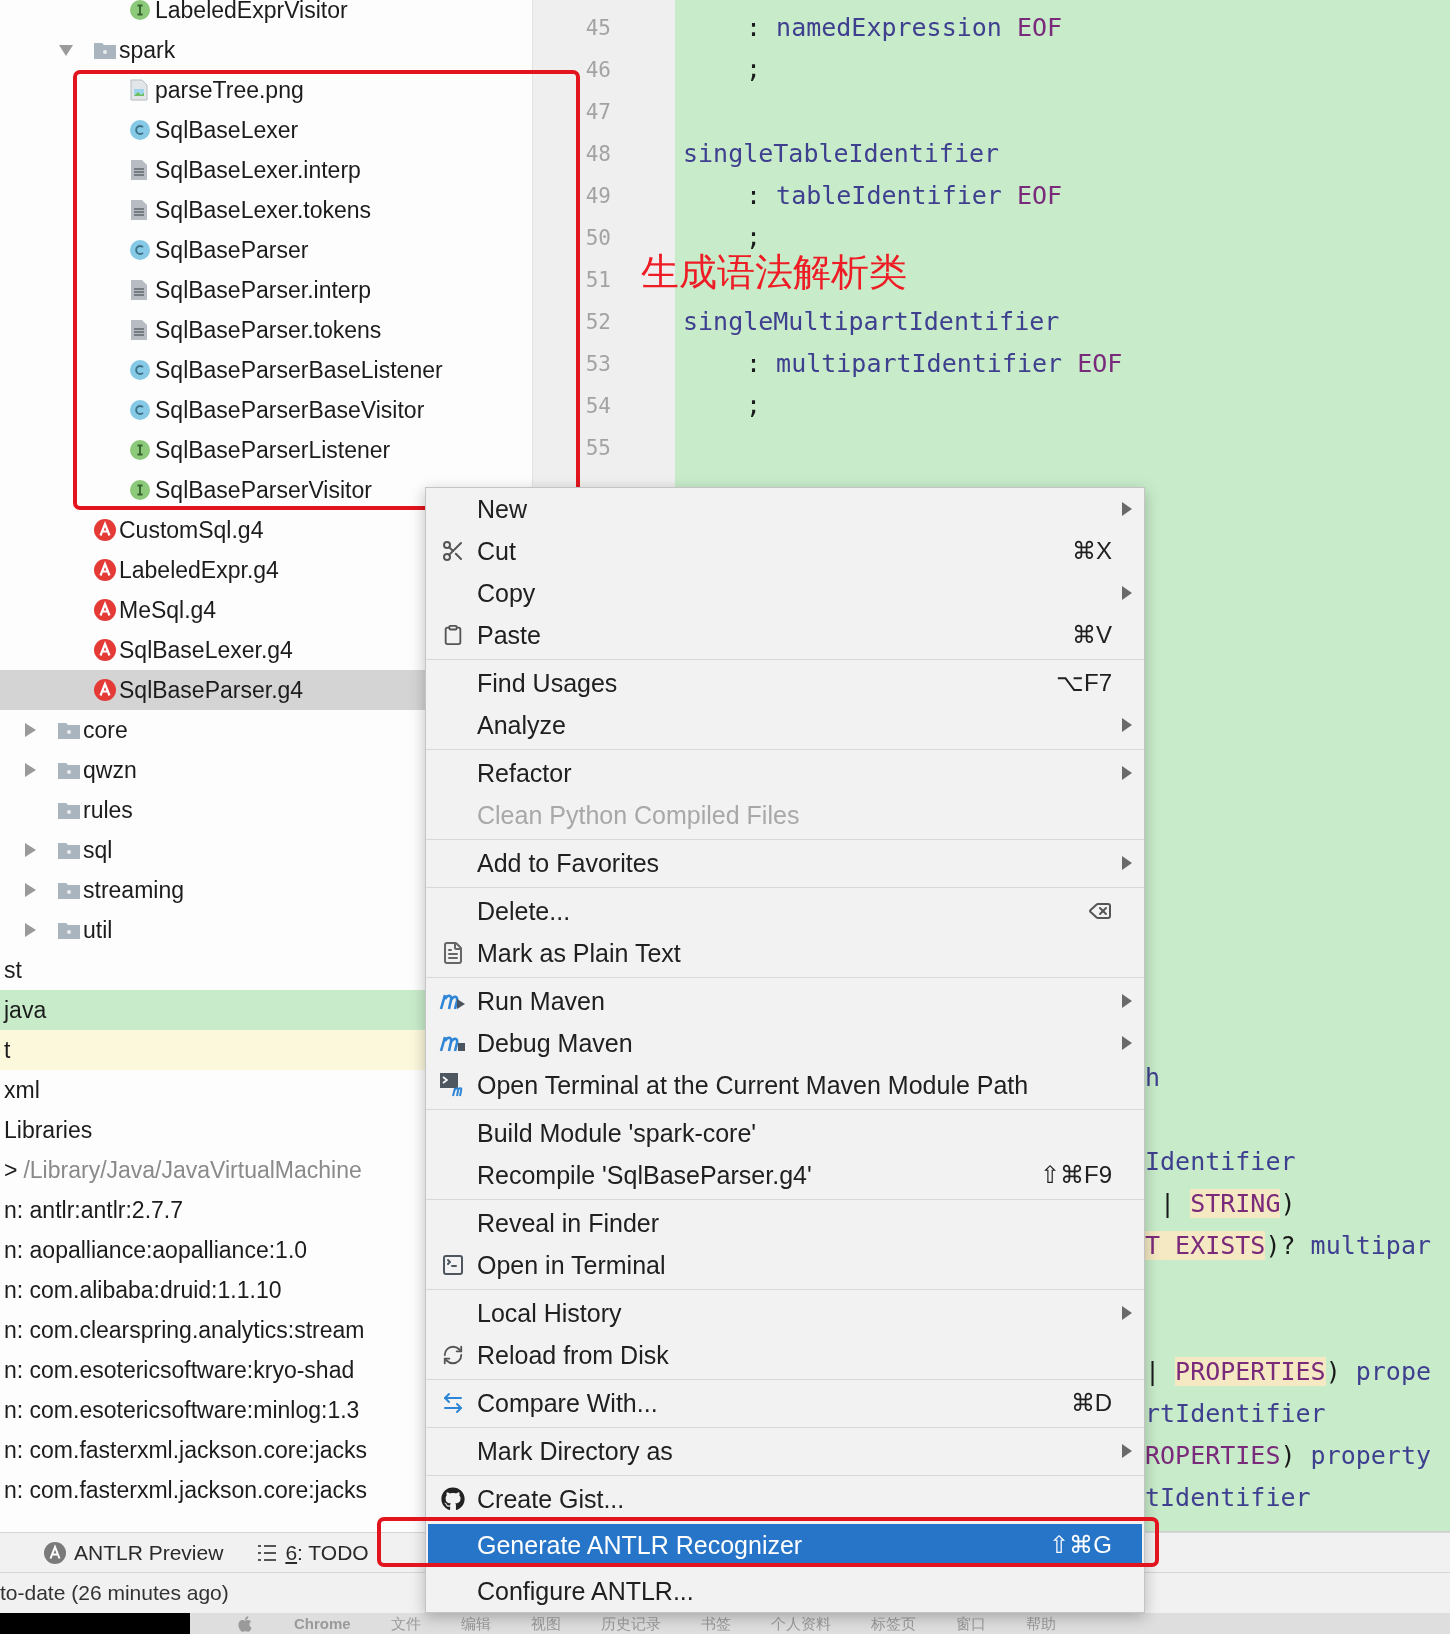  I want to click on code-line: : multipartIdentifier EOF, so click(934, 364).